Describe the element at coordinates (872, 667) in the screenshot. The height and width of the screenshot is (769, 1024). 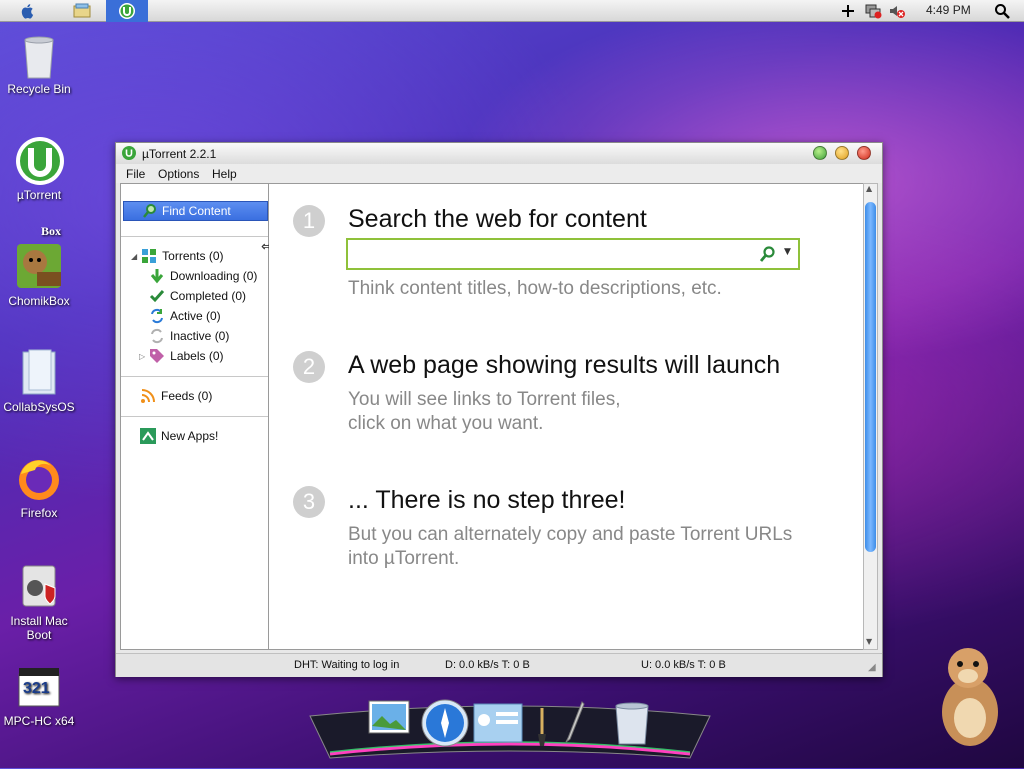
I see `resize-grip-icon: ◢` at that location.